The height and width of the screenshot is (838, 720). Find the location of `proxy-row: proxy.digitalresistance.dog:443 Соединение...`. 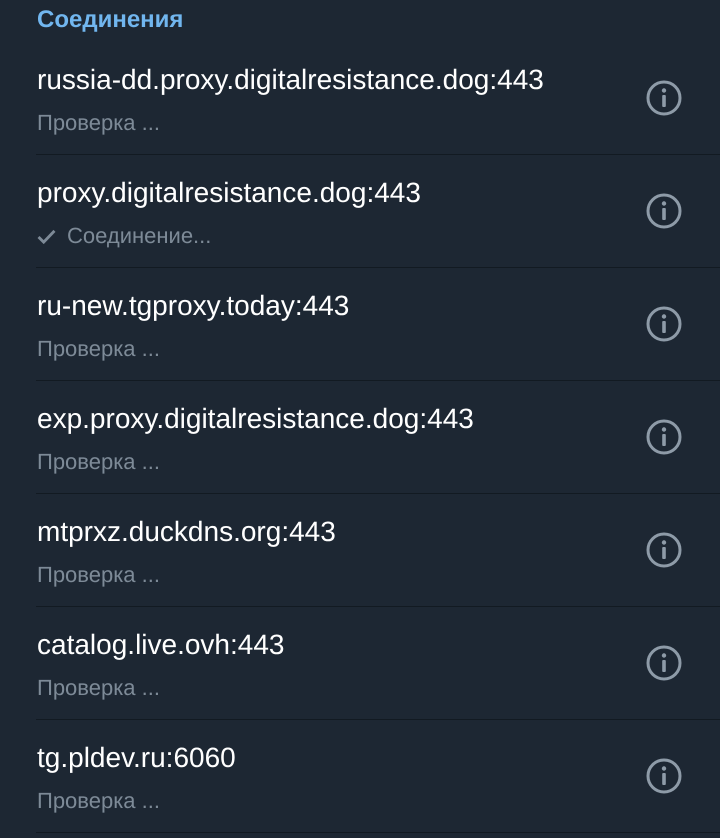

proxy-row: proxy.digitalresistance.dog:443 Соединение... is located at coordinates (378, 211).